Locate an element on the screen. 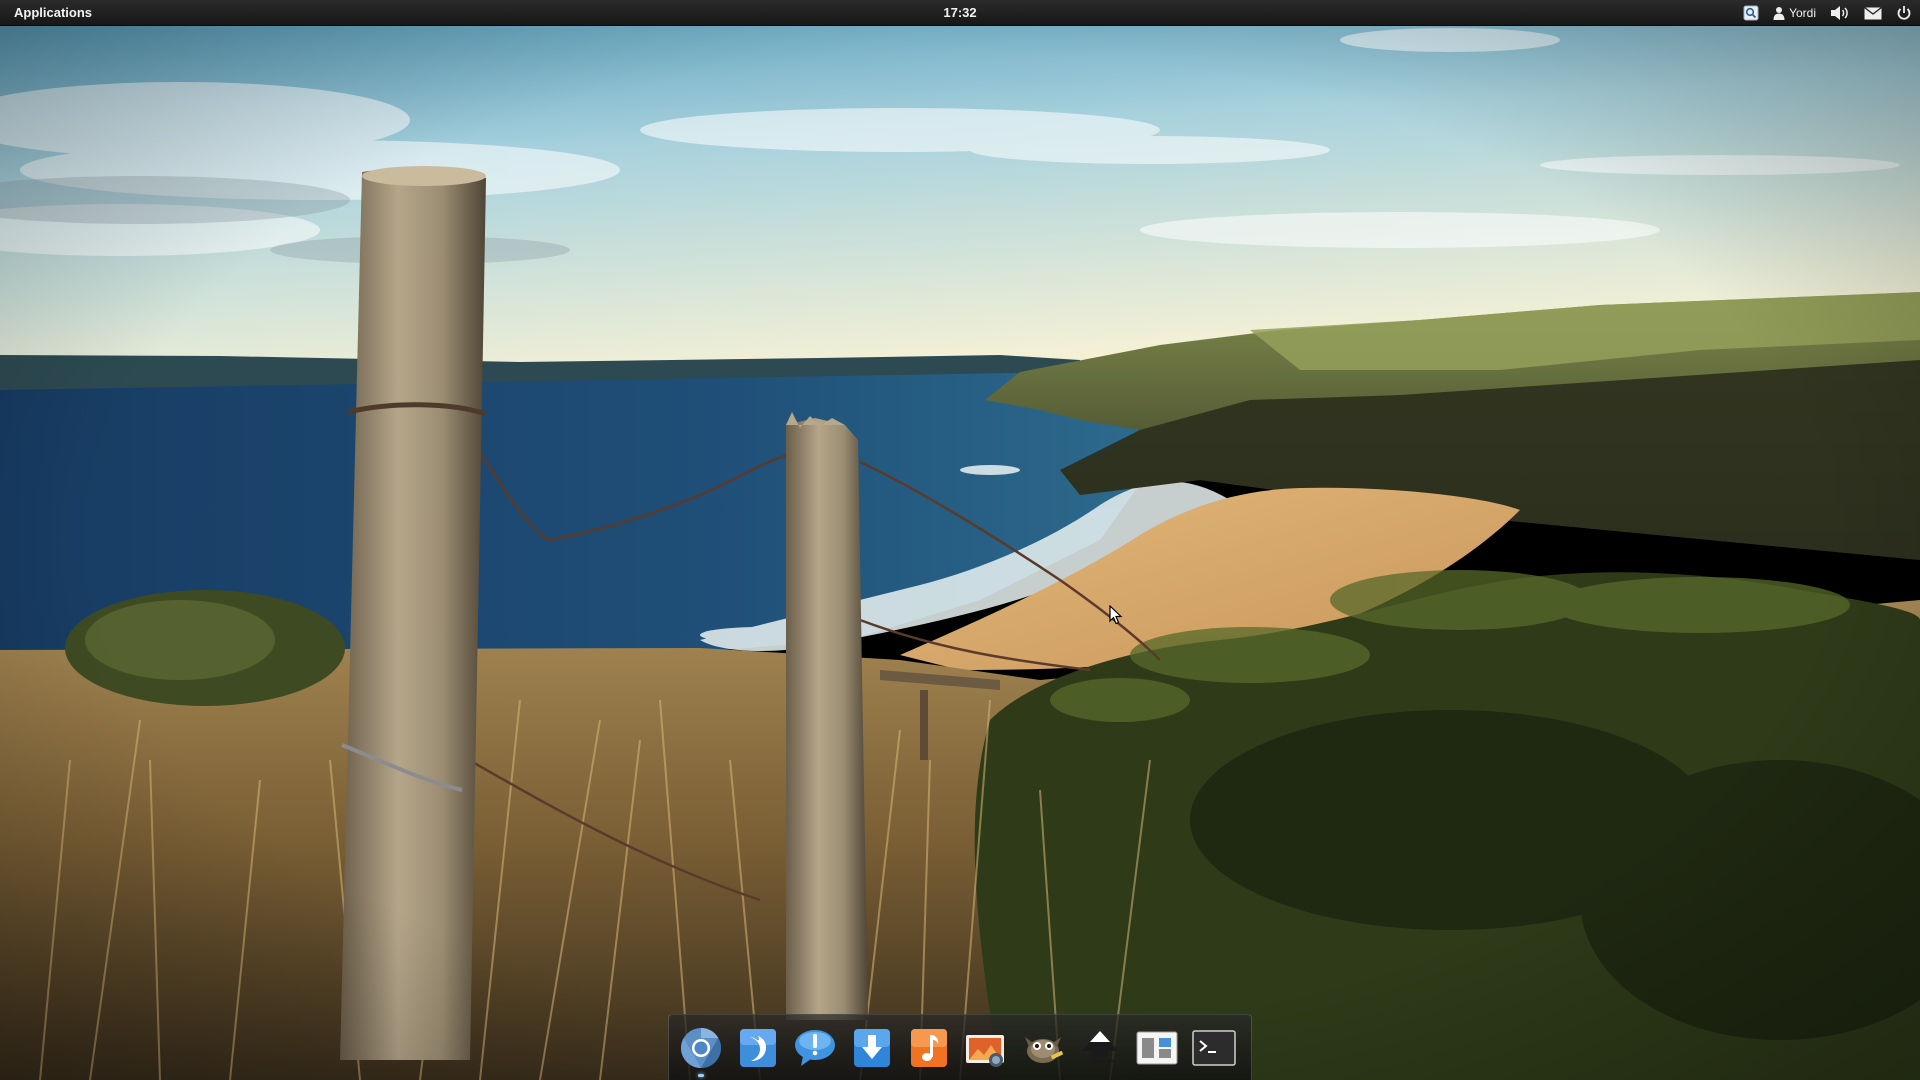 The image size is (1920, 1080). messaging-indicator is located at coordinates (1873, 13).